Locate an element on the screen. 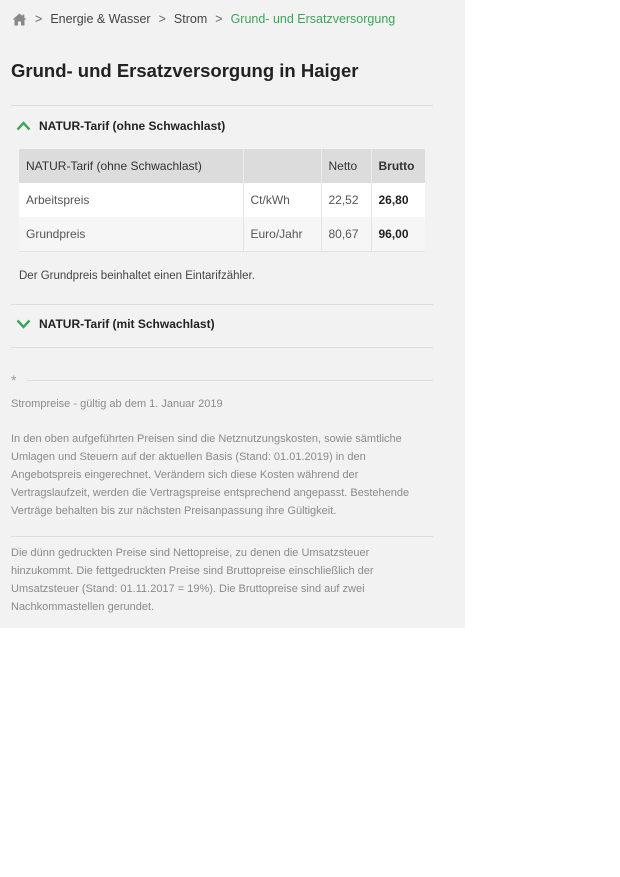 The width and height of the screenshot is (620, 877). table-header-tariff: NATUR-Tarif (ohne Schwachlast) is located at coordinates (131, 166).